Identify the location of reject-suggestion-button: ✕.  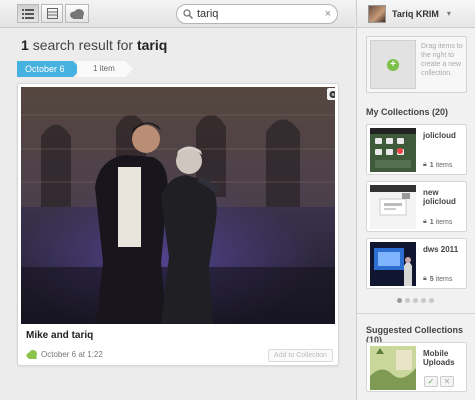
(447, 381).